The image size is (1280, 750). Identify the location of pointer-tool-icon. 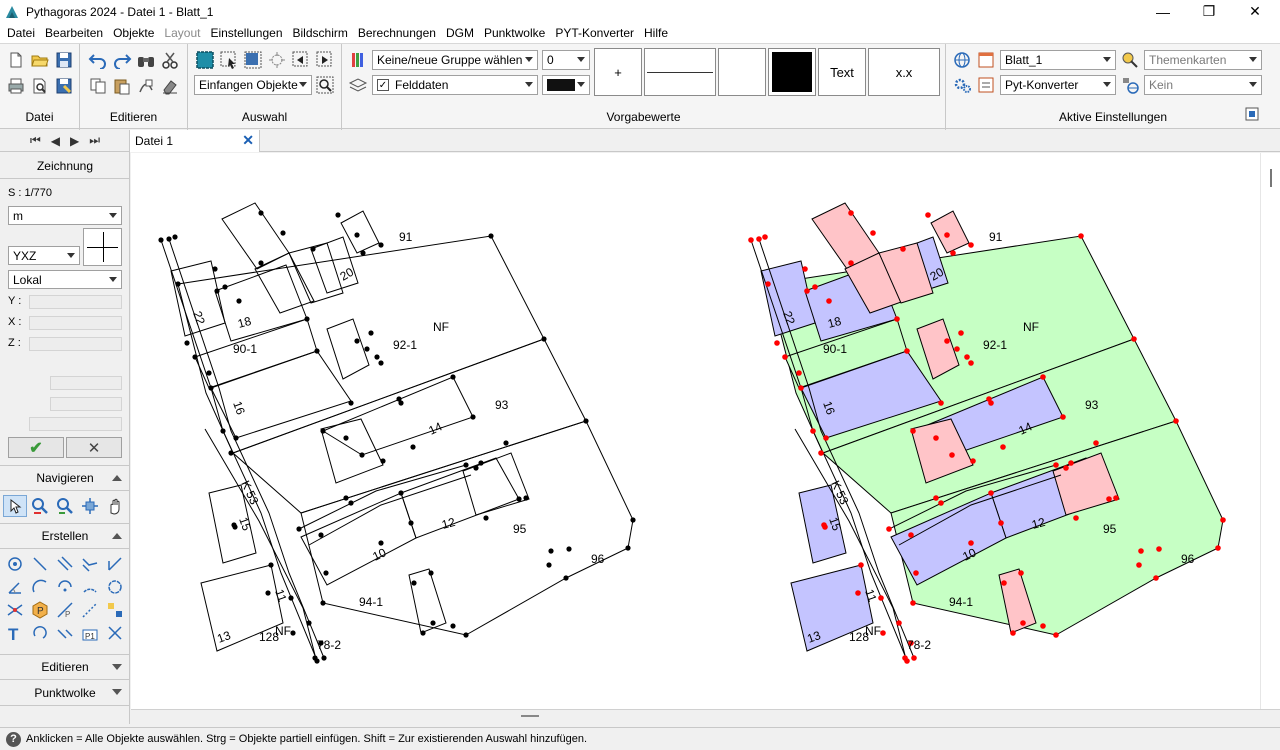
(15, 506).